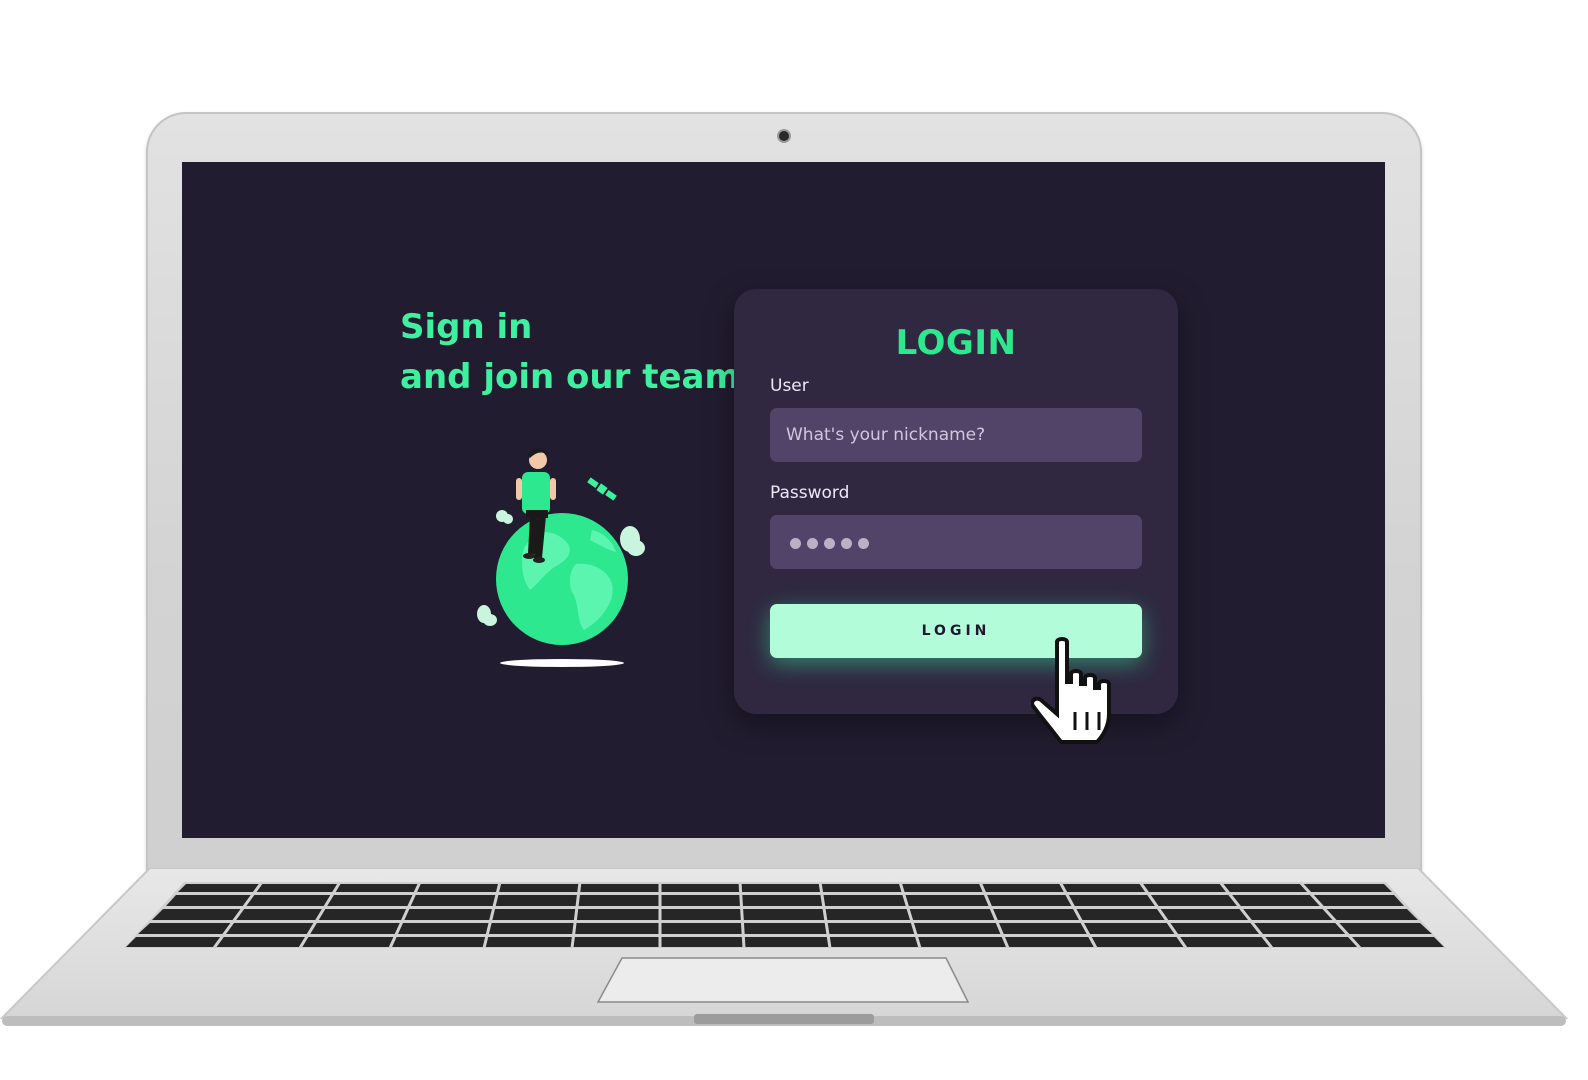 The width and height of the screenshot is (1588, 1080). I want to click on hero-line-1: Sign in, so click(466, 327).